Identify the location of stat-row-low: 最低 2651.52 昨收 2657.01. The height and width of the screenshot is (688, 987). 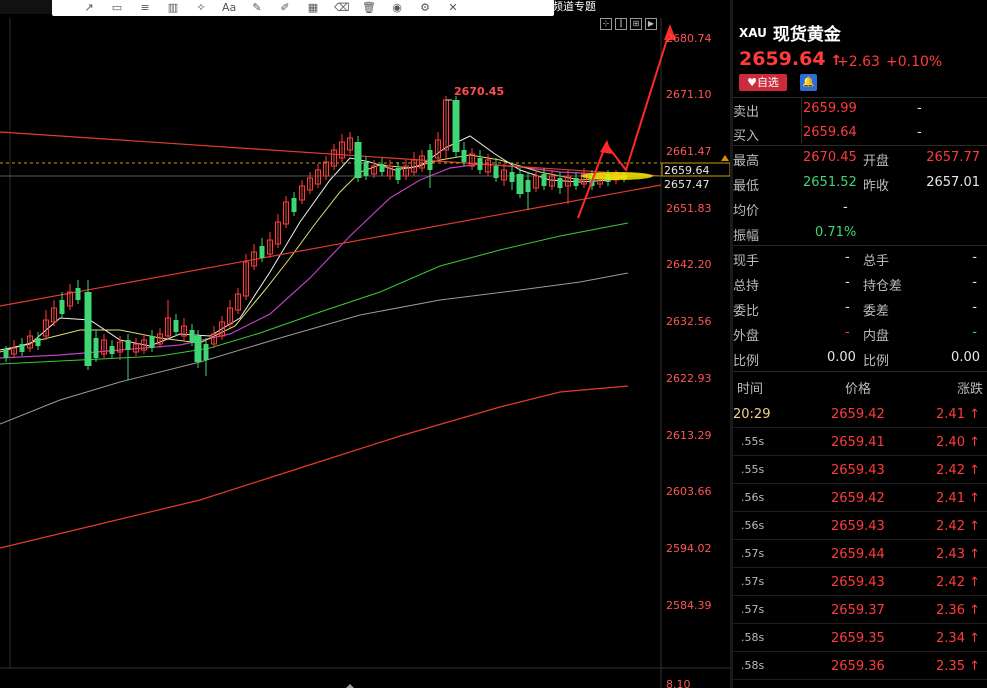
(860, 183).